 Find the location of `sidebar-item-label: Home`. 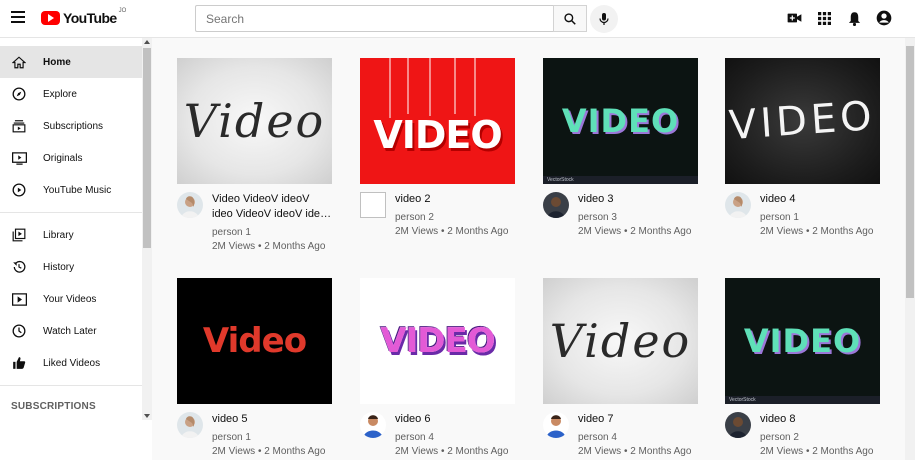

sidebar-item-label: Home is located at coordinates (57, 62).